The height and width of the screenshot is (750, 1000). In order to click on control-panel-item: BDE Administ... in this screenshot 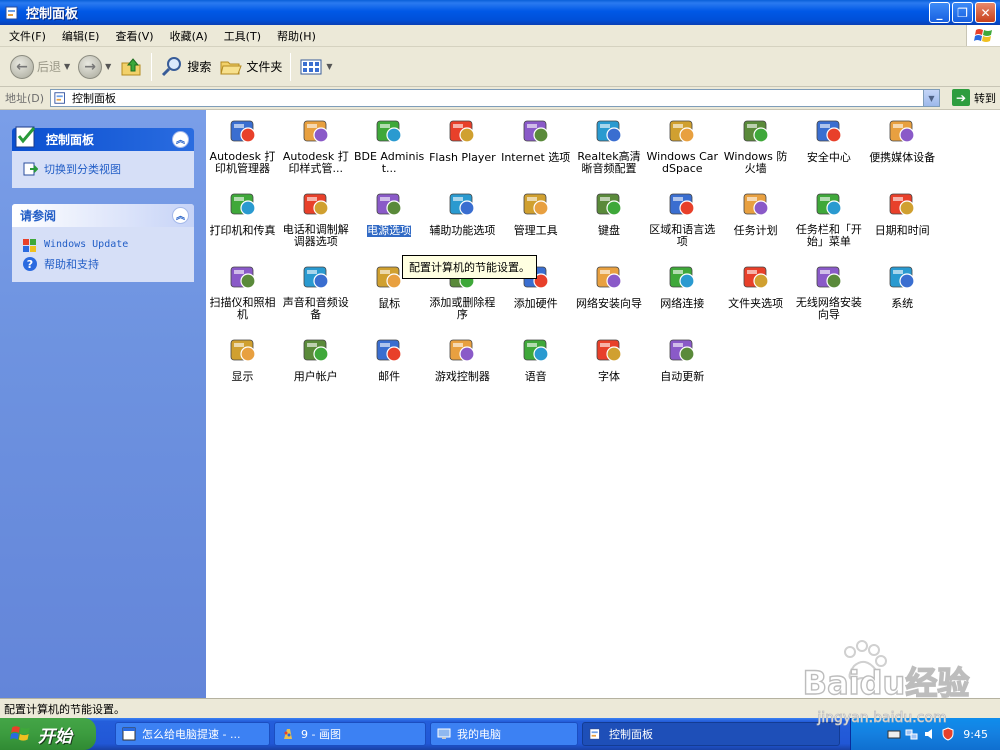, I will do `click(389, 145)`.